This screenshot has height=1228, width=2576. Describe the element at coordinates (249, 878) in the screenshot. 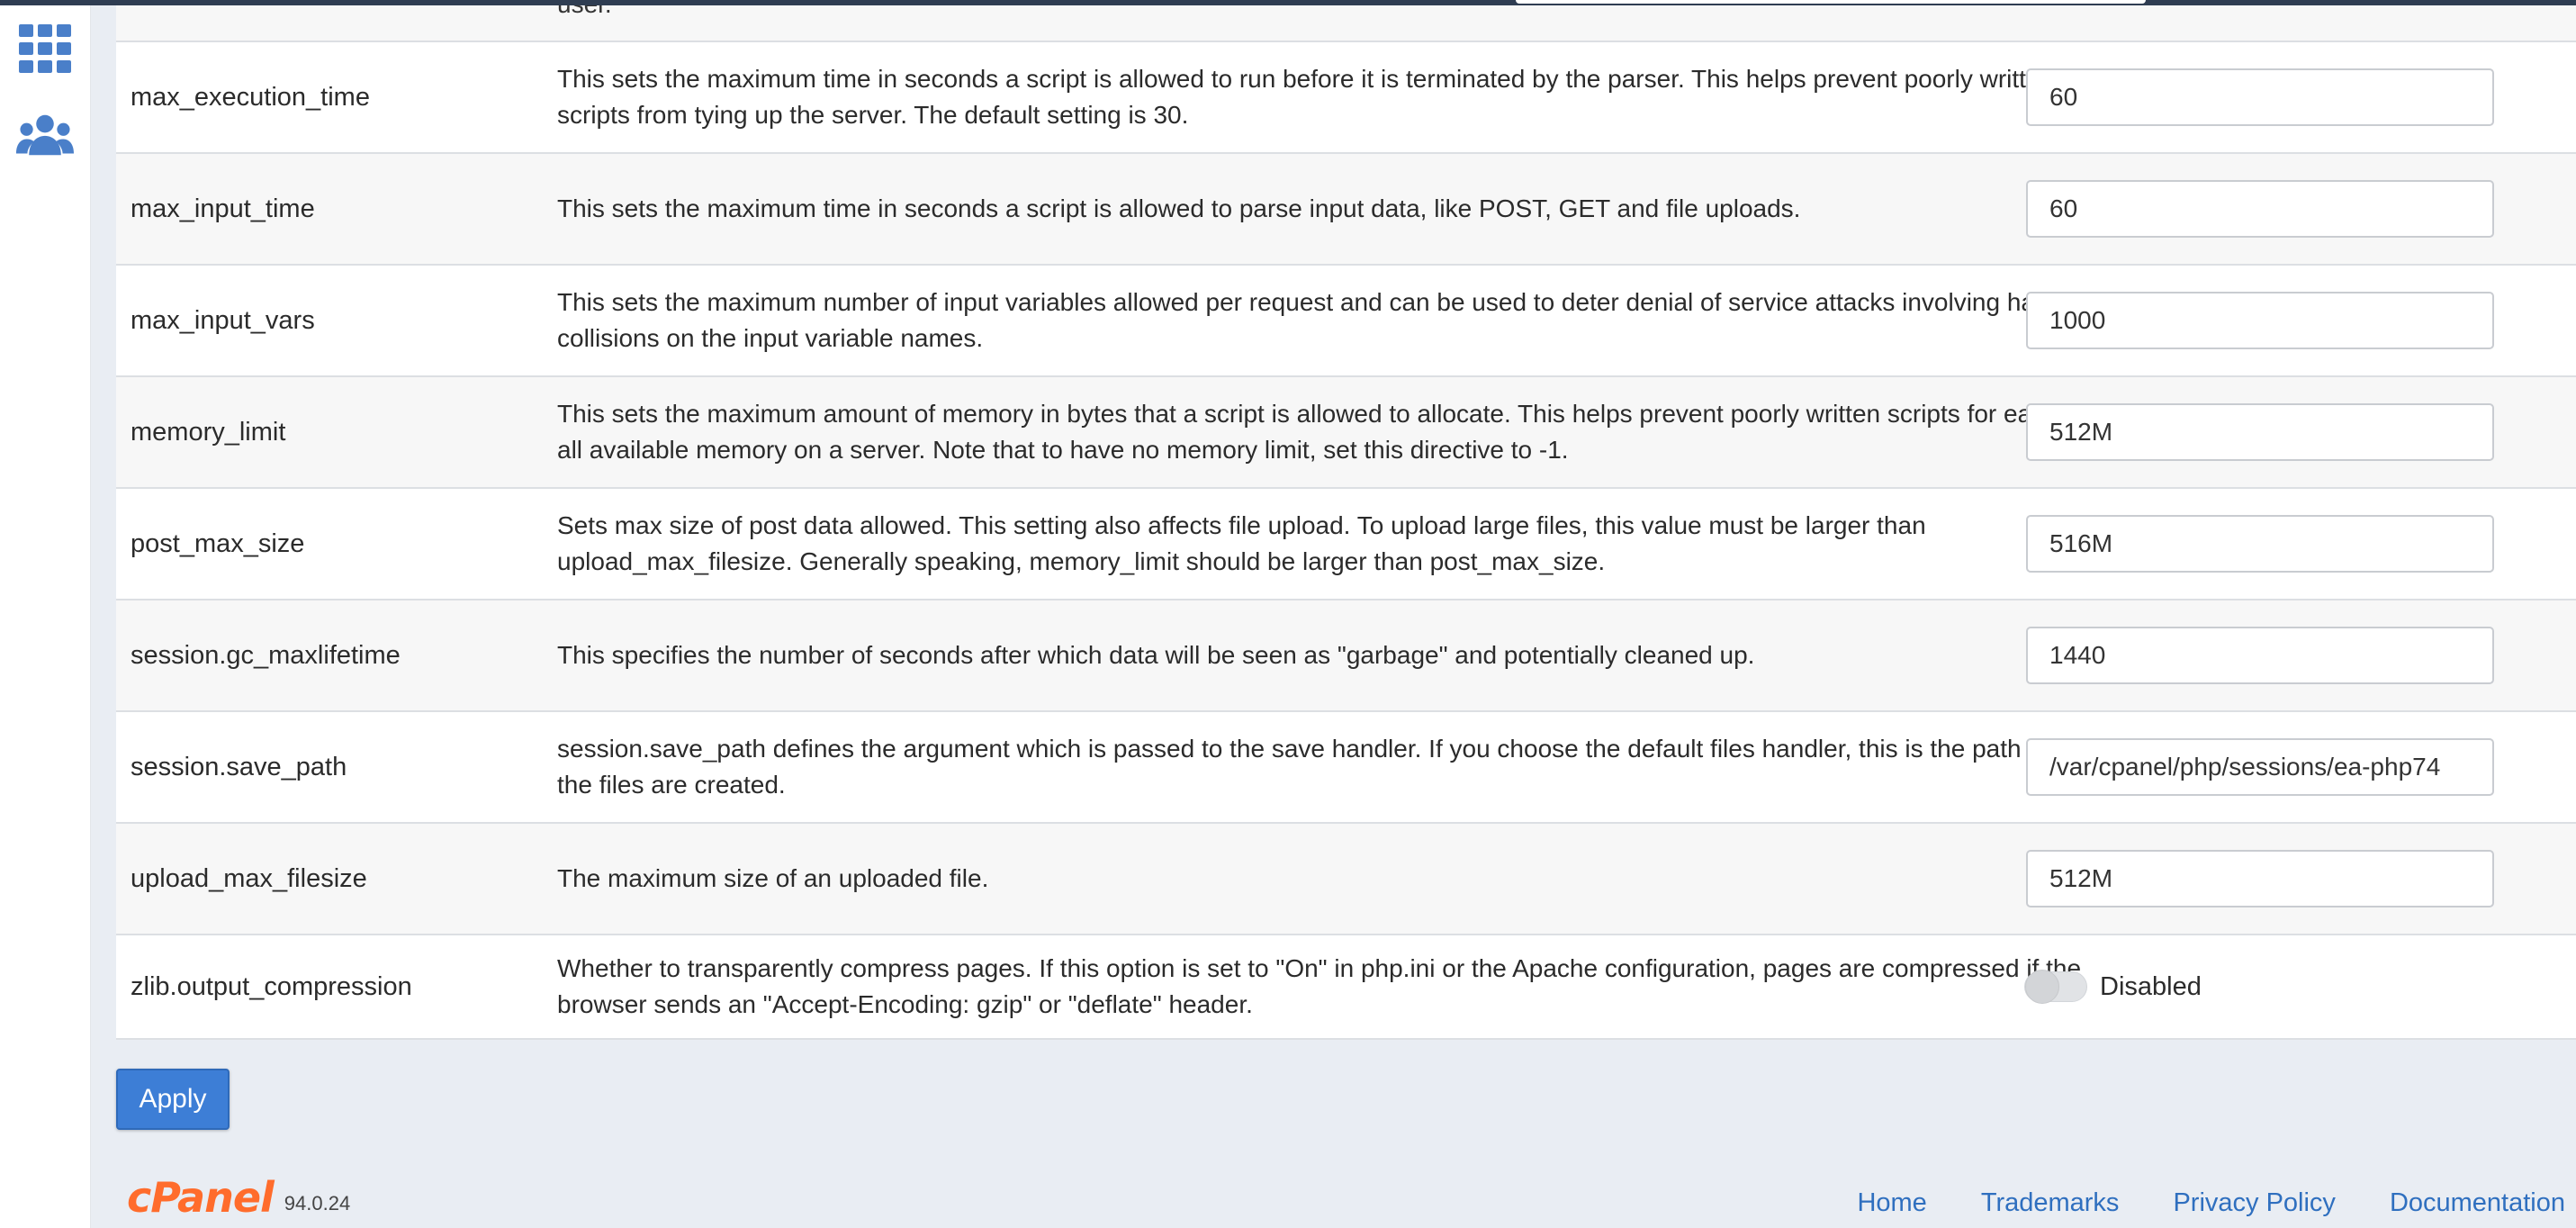

I see `directive-name: upload_max_filesize` at that location.